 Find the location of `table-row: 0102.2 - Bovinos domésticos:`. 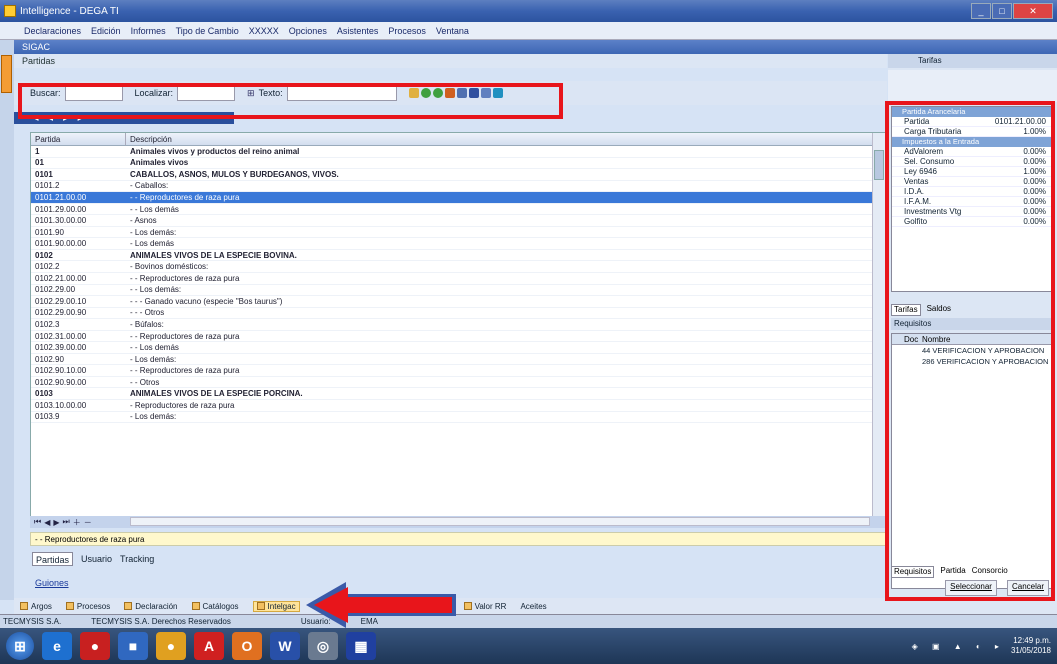

table-row: 0102.2 - Bovinos domésticos: is located at coordinates (458, 267).